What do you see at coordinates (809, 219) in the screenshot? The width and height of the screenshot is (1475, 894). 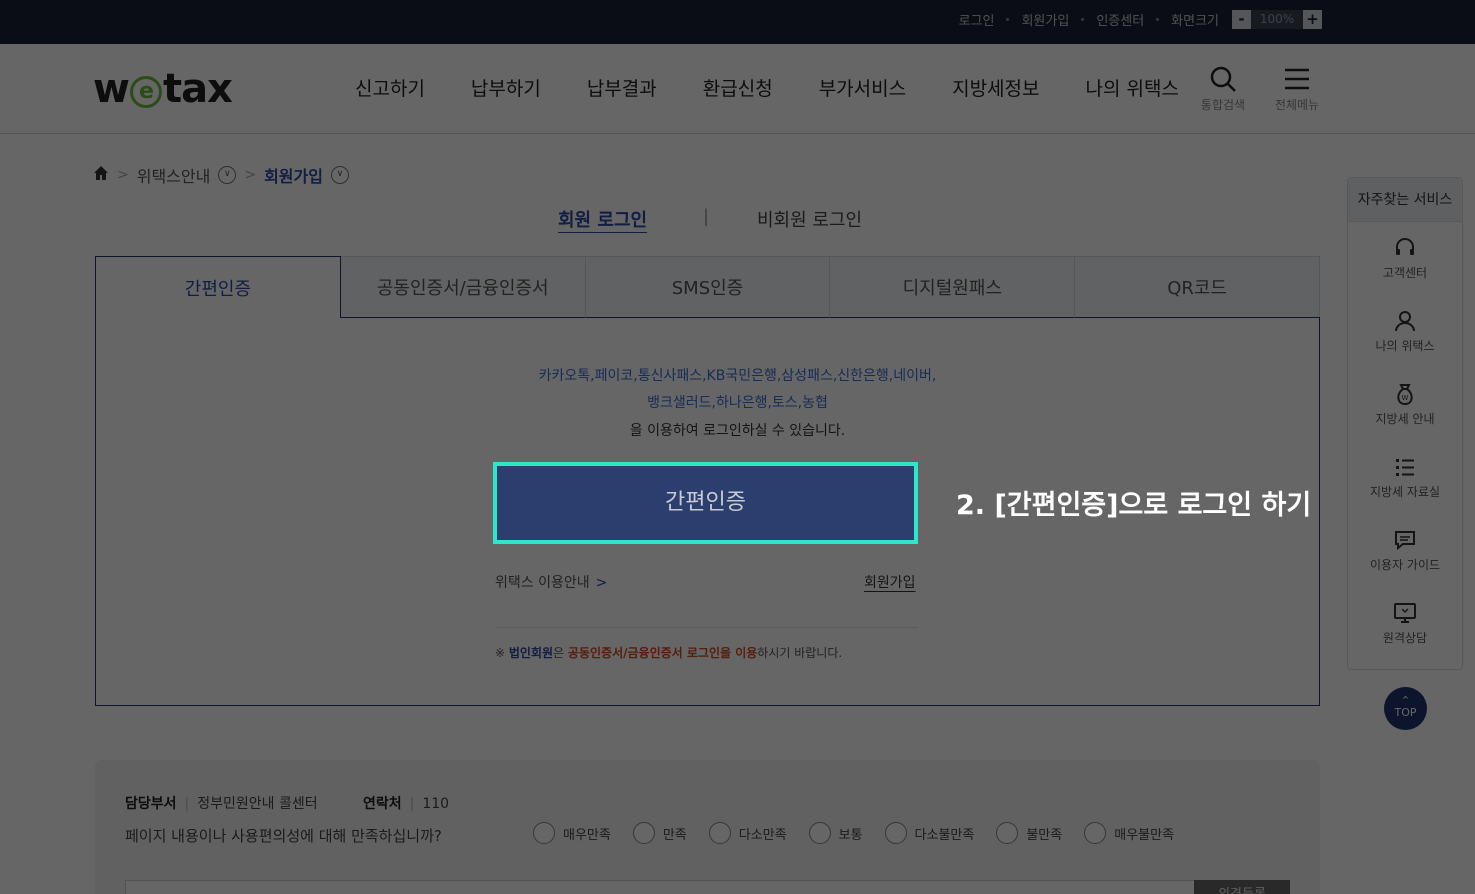 I see `nonmember-login-tab: 비회원 로그인` at bounding box center [809, 219].